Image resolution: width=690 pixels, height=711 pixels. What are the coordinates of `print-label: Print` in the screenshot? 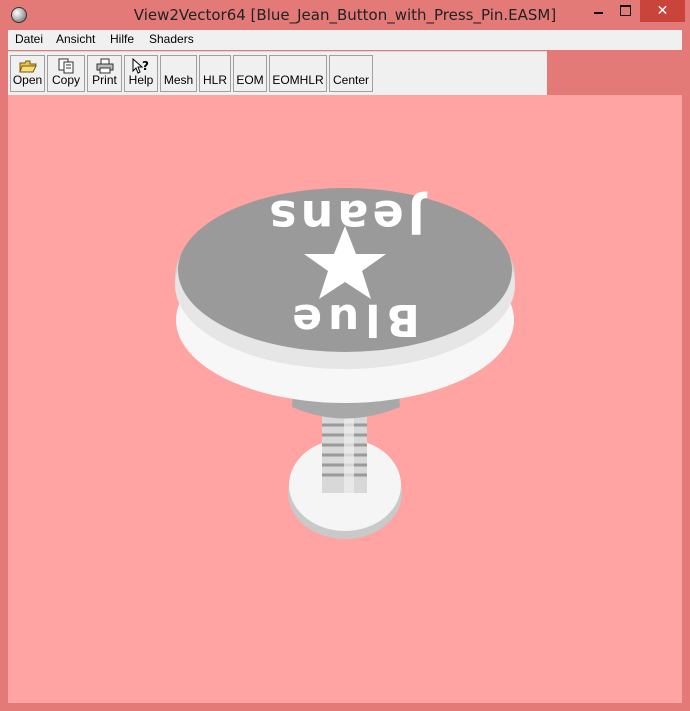 It's located at (104, 80).